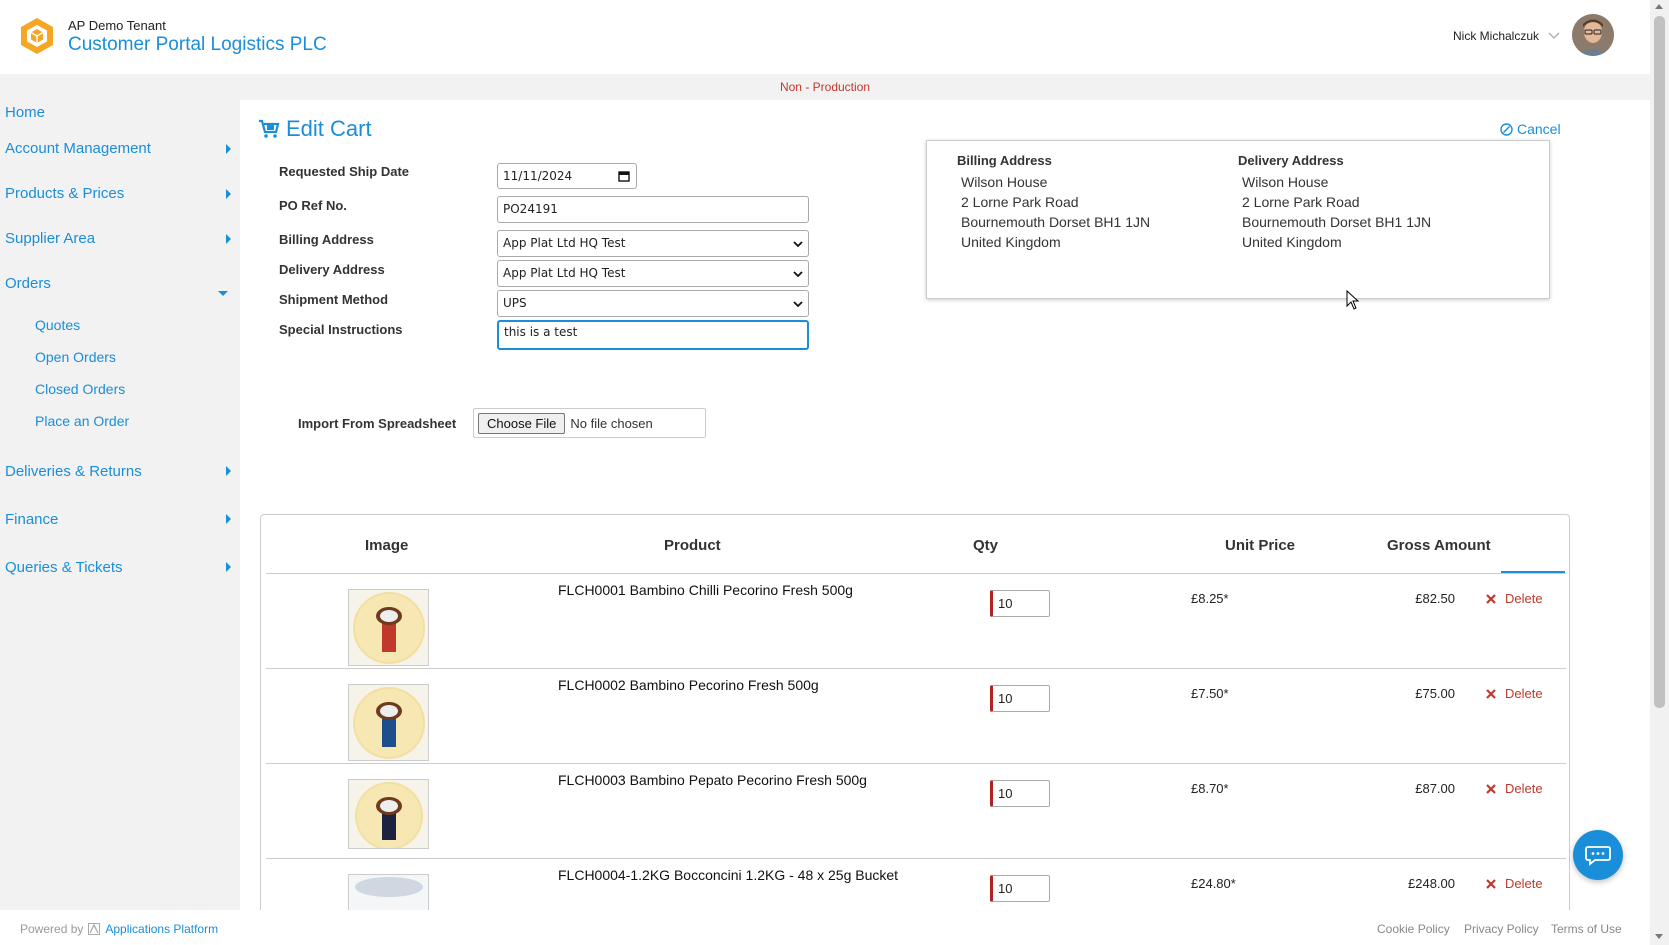 The width and height of the screenshot is (1669, 945). Describe the element at coordinates (653, 303) in the screenshot. I see `shipment-method-select: UPS` at that location.